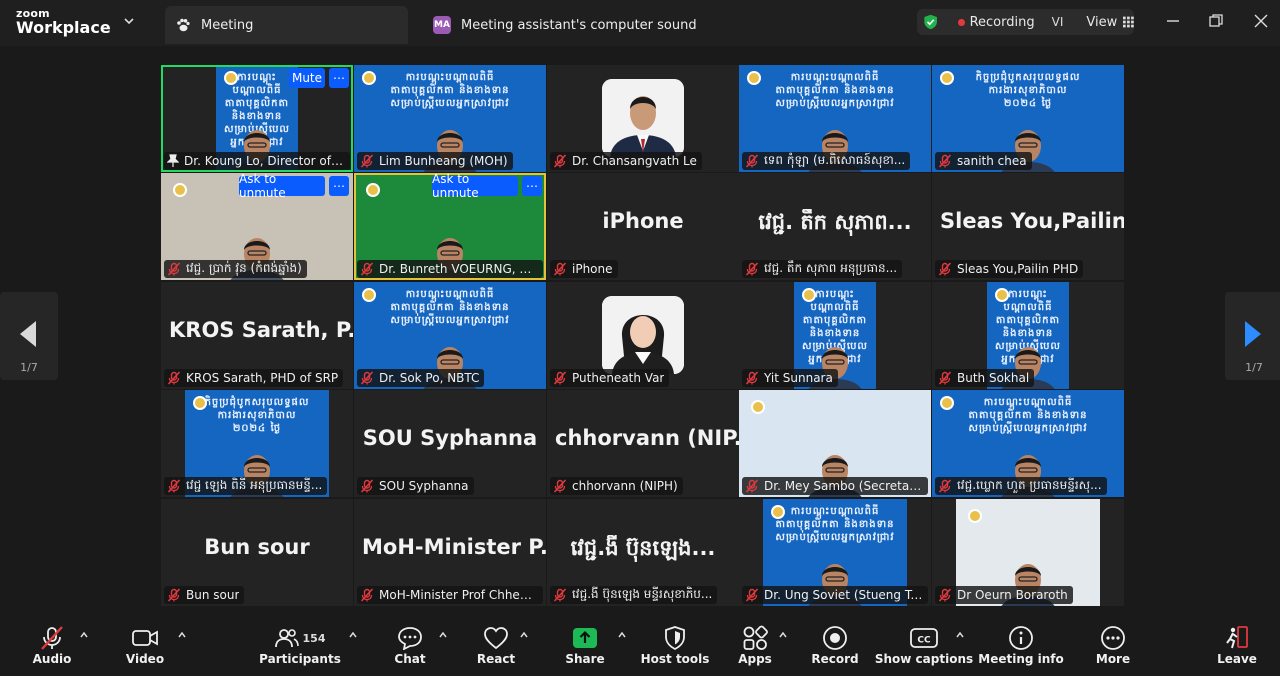 The width and height of the screenshot is (1280, 676). Describe the element at coordinates (1128, 22) in the screenshot. I see `grid-view-icon` at that location.